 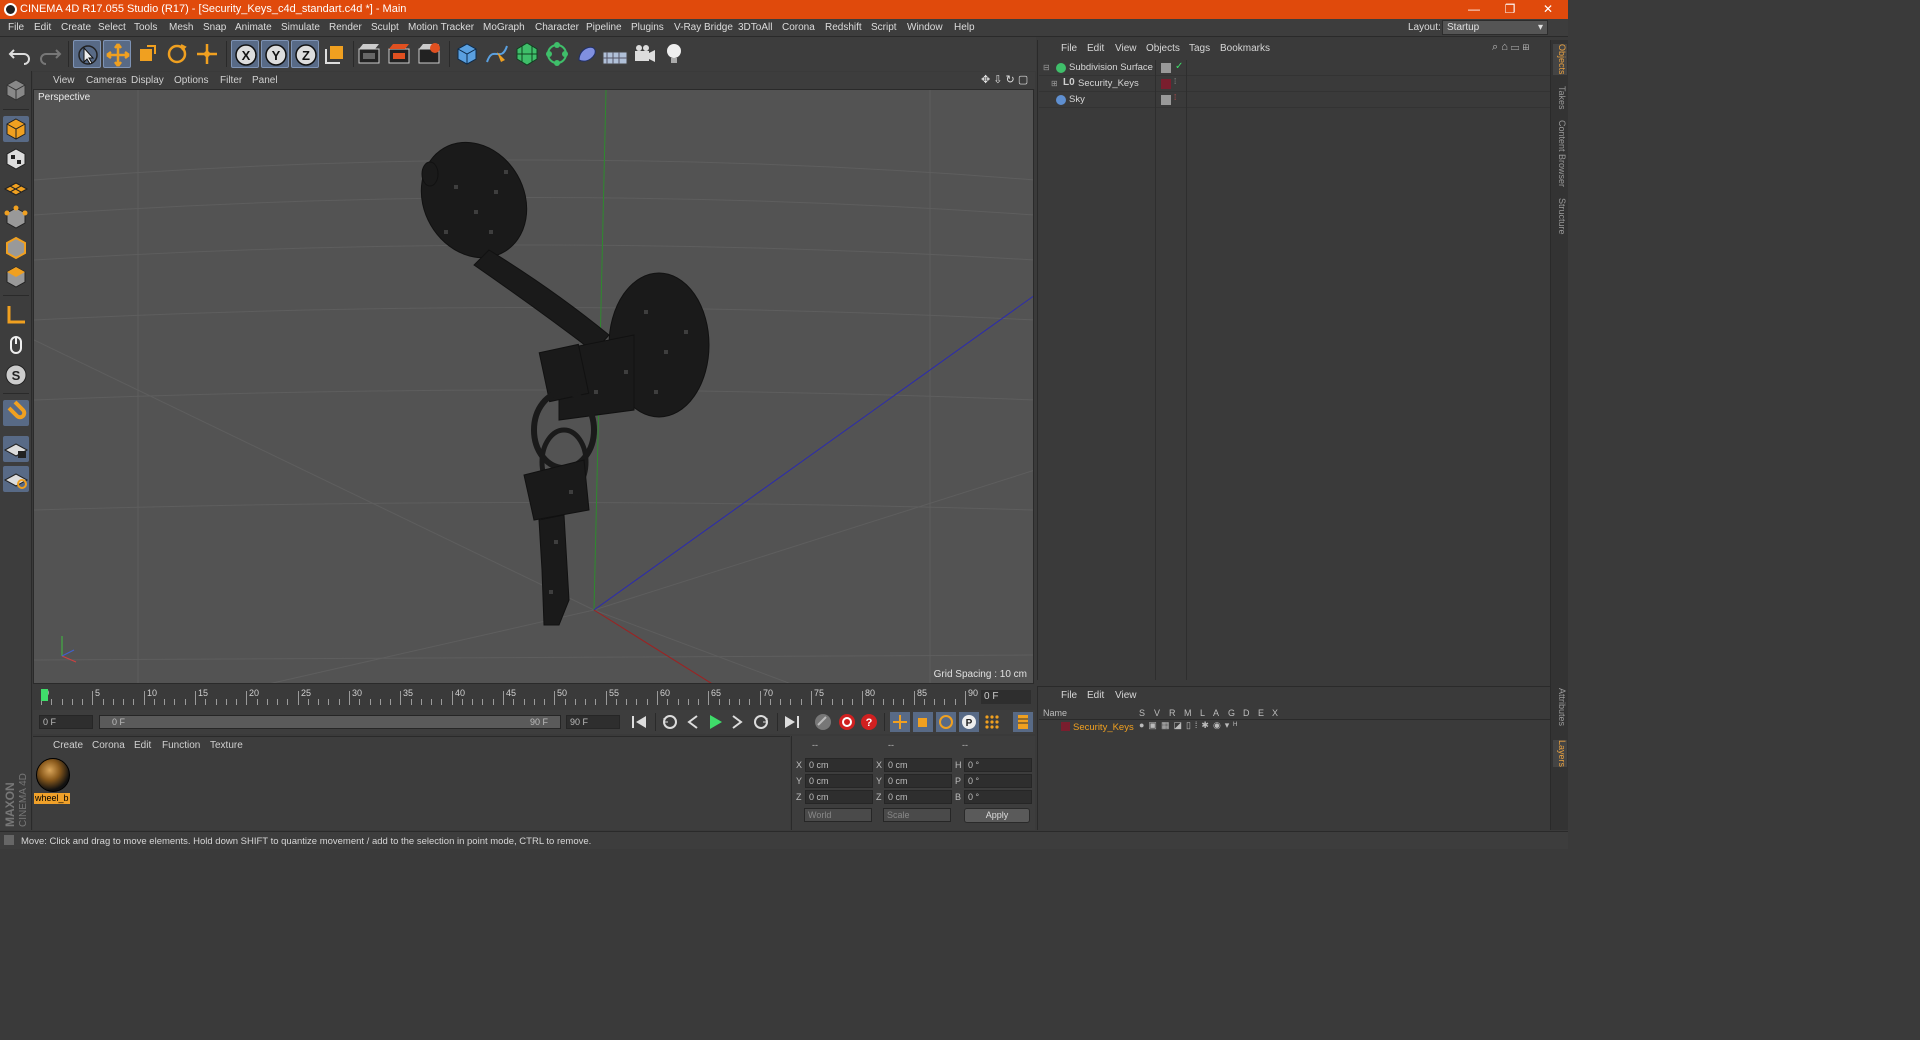 What do you see at coordinates (1560, 216) in the screenshot?
I see `side-tab-structure: Structure` at bounding box center [1560, 216].